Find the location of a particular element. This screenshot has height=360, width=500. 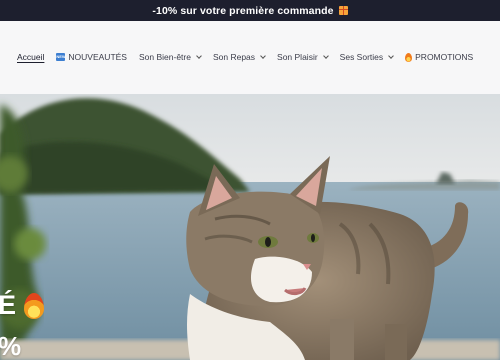

hero-headline-line2: % is located at coordinates (11, 345).